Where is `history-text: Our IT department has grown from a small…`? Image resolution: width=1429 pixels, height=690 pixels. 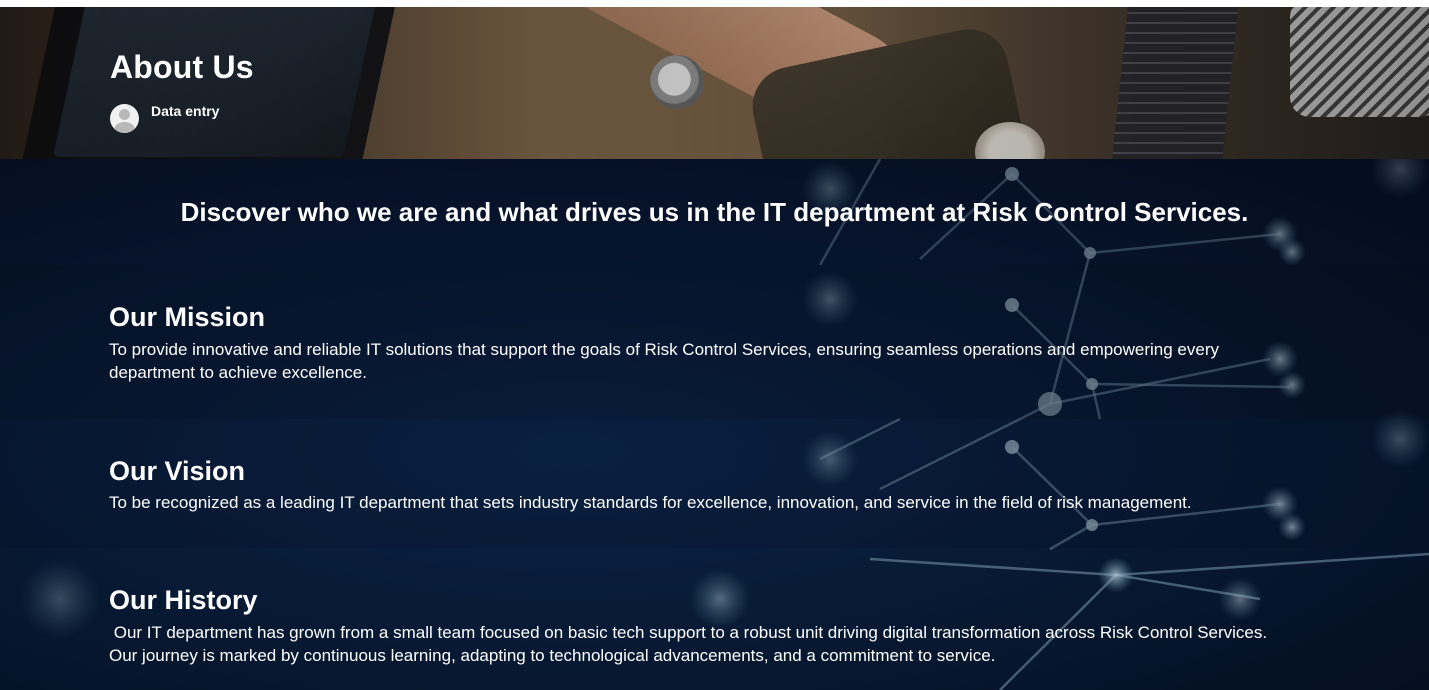
history-text: Our IT department has grown from a small… is located at coordinates (690, 644).